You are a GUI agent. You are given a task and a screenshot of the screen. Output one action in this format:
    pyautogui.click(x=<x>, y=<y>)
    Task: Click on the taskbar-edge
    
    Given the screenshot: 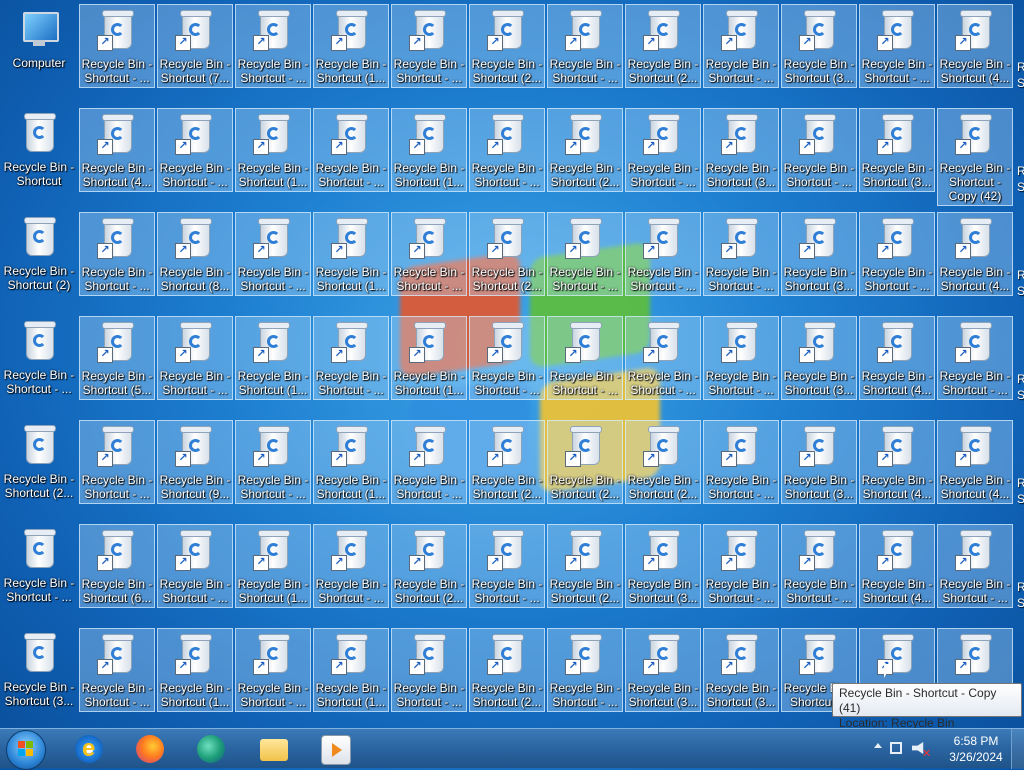 What is the action you would take?
    pyautogui.click(x=211, y=749)
    